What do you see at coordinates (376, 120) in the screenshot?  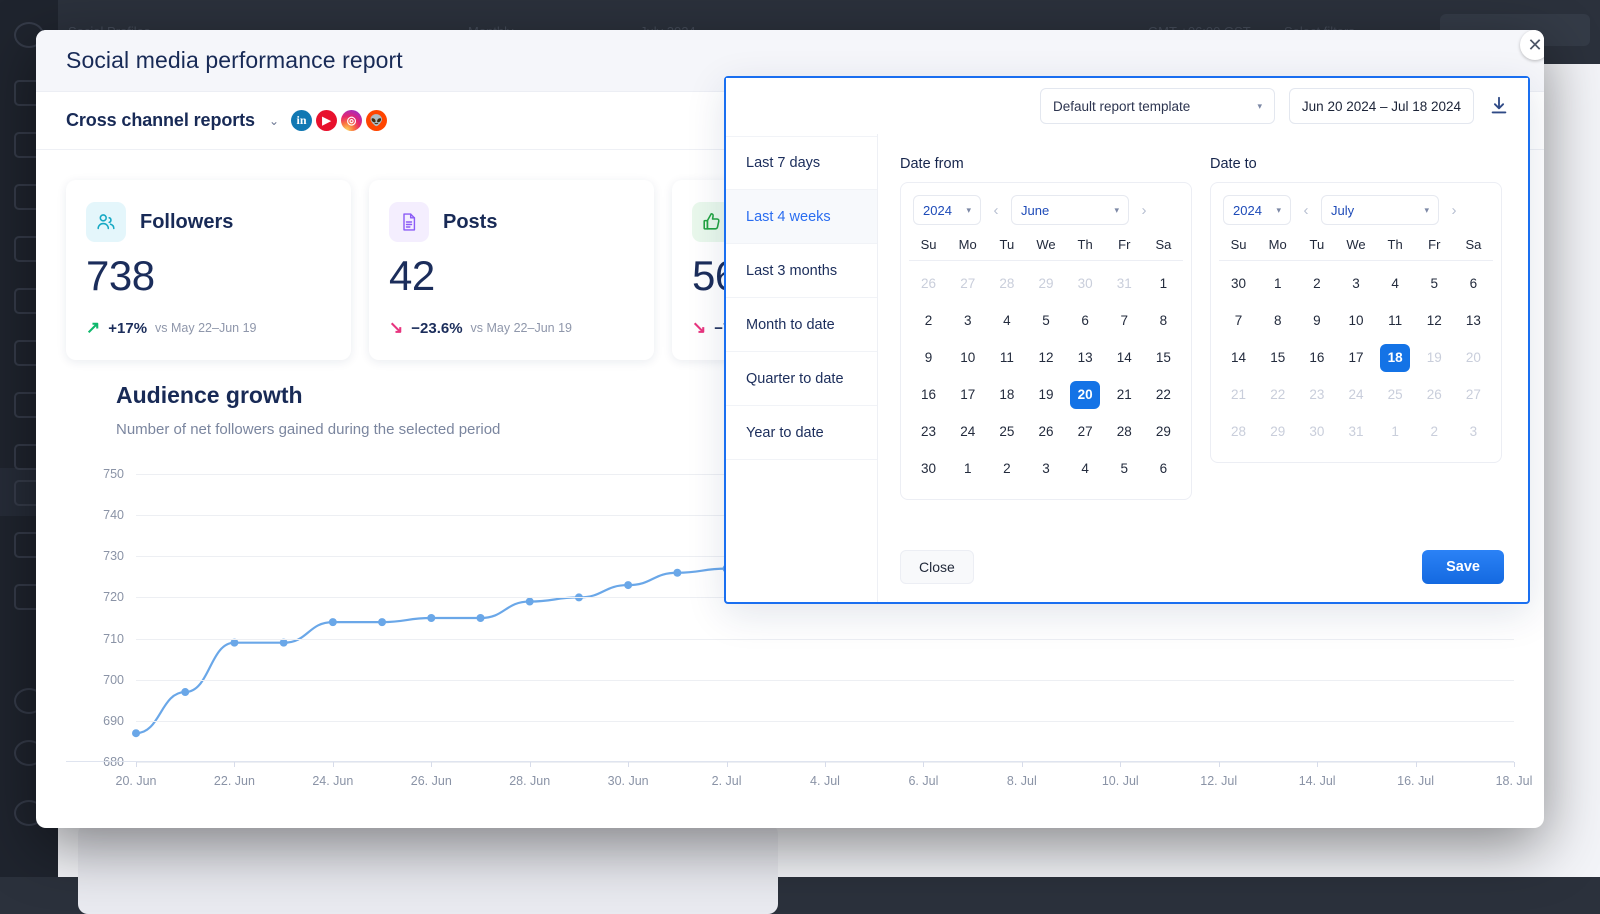 I see `reddit-icon: 👽` at bounding box center [376, 120].